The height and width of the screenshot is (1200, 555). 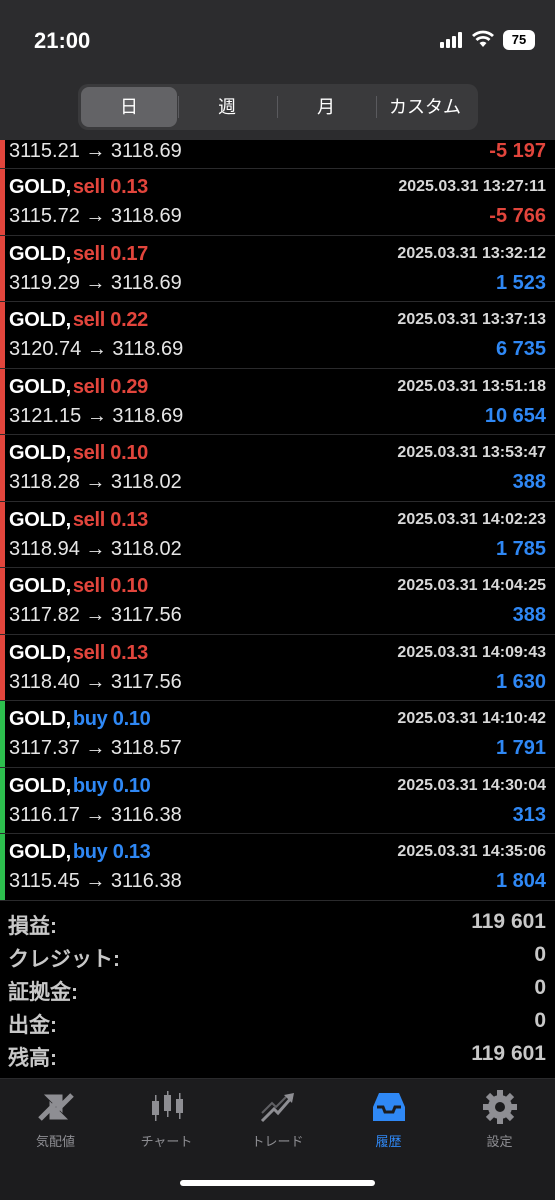 I want to click on segment-day: 日, so click(x=129, y=107).